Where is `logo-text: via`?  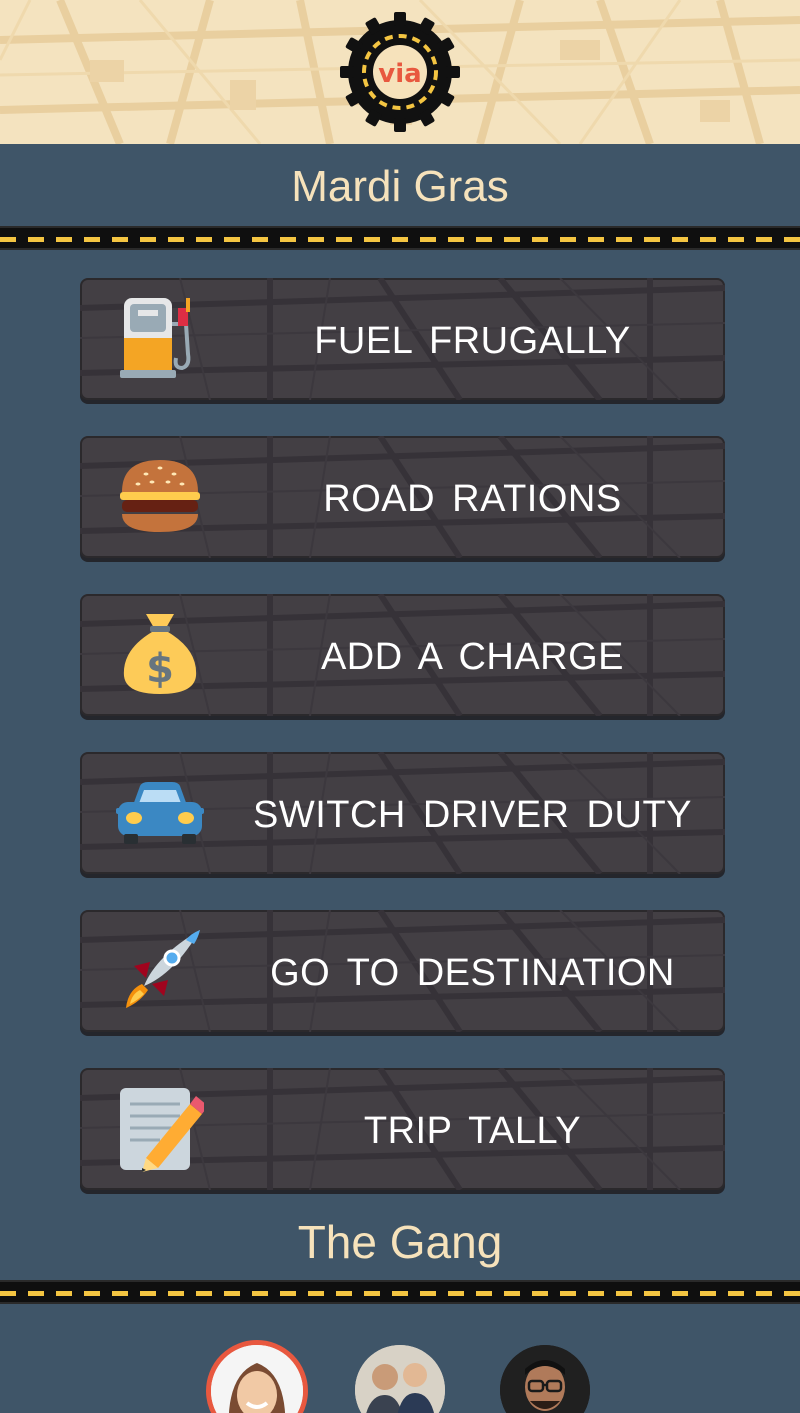
logo-text: via is located at coordinates (399, 74).